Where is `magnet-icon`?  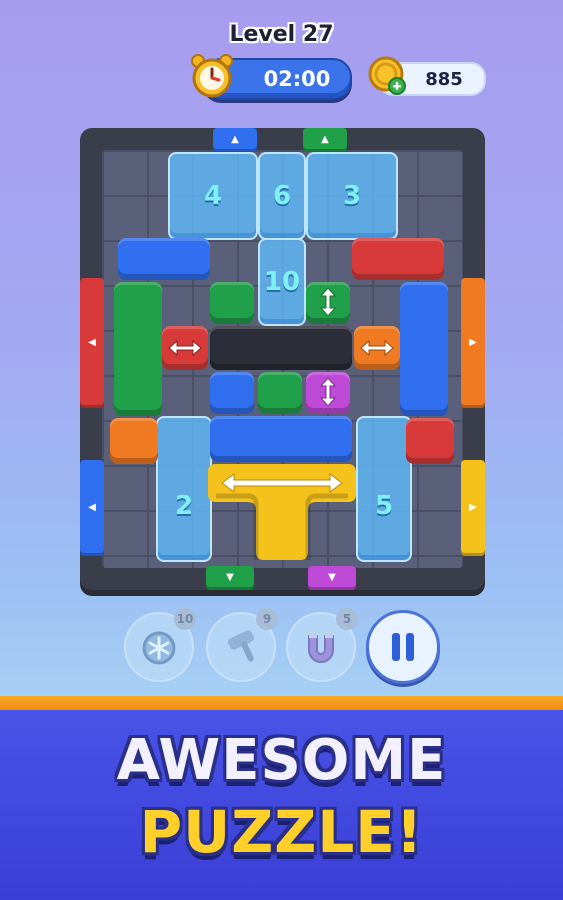 magnet-icon is located at coordinates (321, 647).